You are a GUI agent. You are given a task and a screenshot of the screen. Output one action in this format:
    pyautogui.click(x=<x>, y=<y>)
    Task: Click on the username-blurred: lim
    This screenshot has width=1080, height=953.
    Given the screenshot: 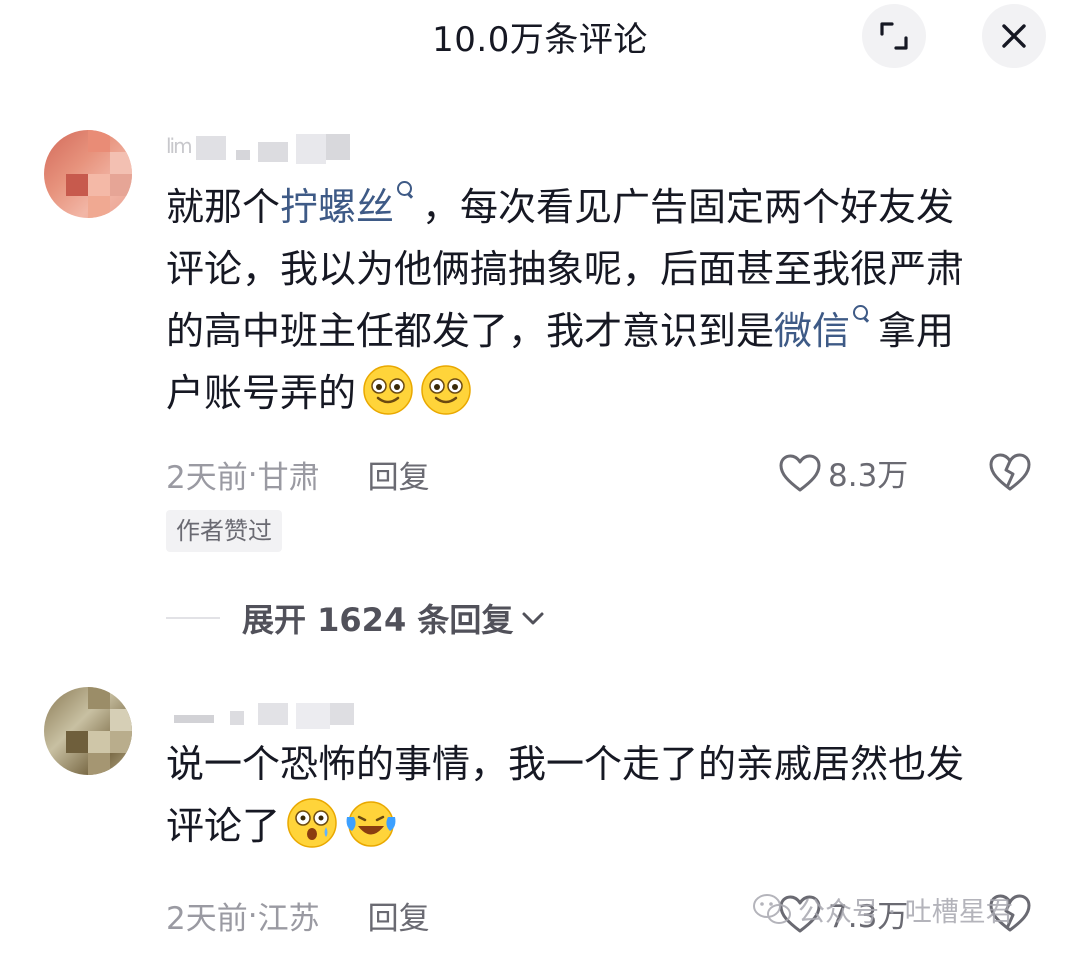 What is the action you would take?
    pyautogui.click(x=266, y=146)
    